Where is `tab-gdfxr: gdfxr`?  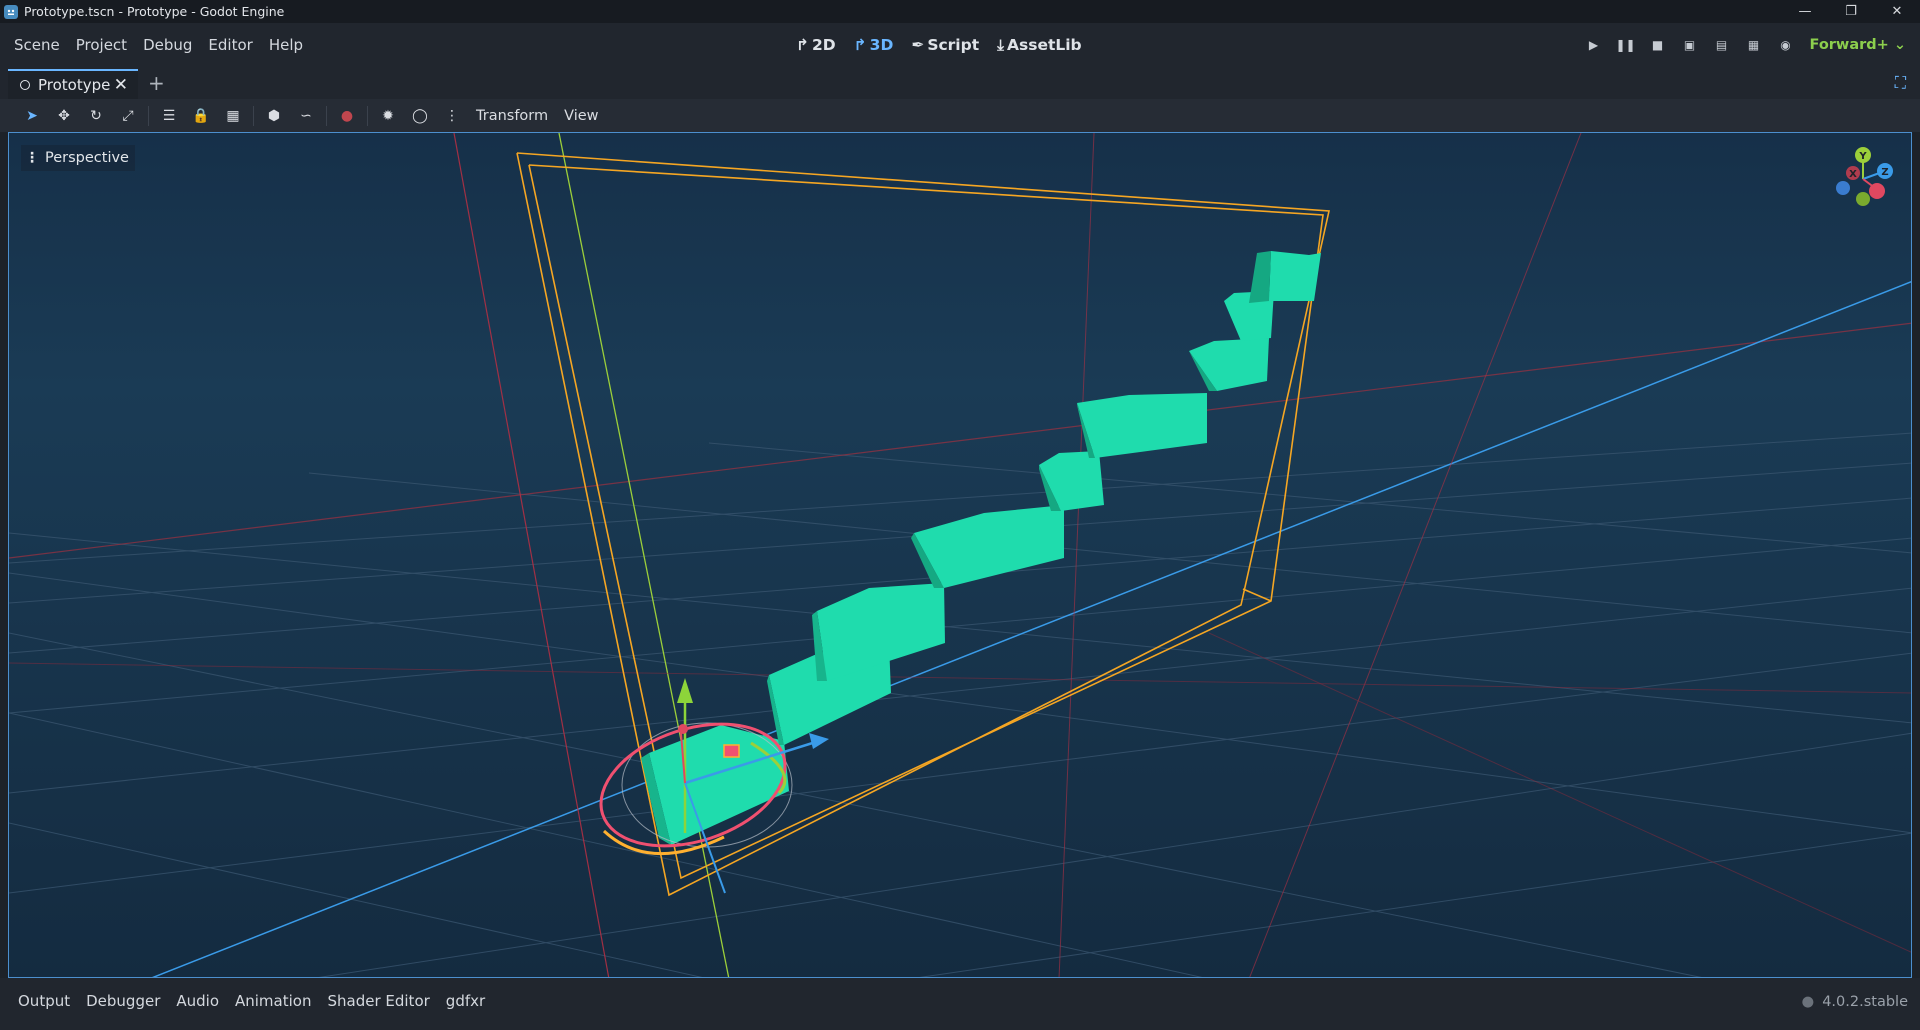
tab-gdfxr: gdfxr is located at coordinates (465, 1001).